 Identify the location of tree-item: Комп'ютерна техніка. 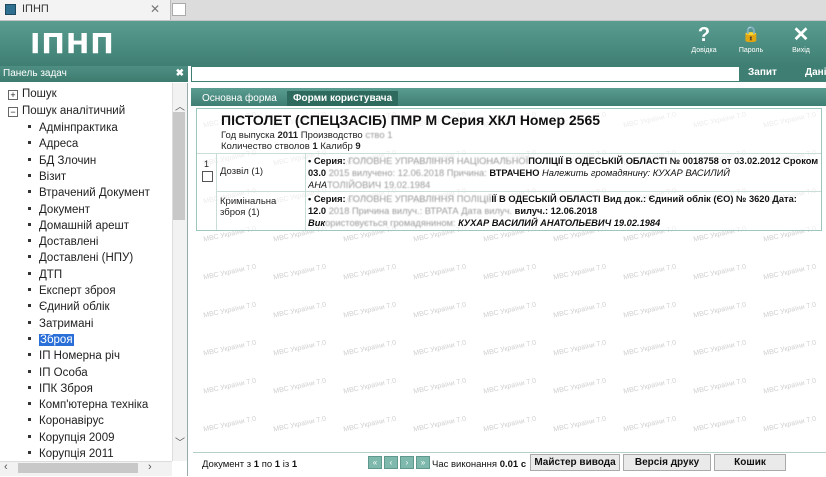
(88, 405).